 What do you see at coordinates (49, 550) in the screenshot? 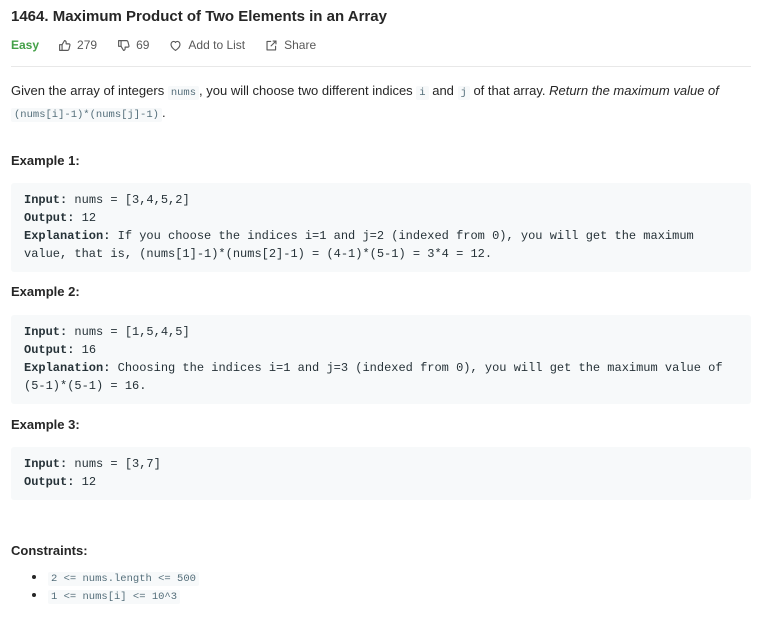
I see `constraints-title: Constraints:` at bounding box center [49, 550].